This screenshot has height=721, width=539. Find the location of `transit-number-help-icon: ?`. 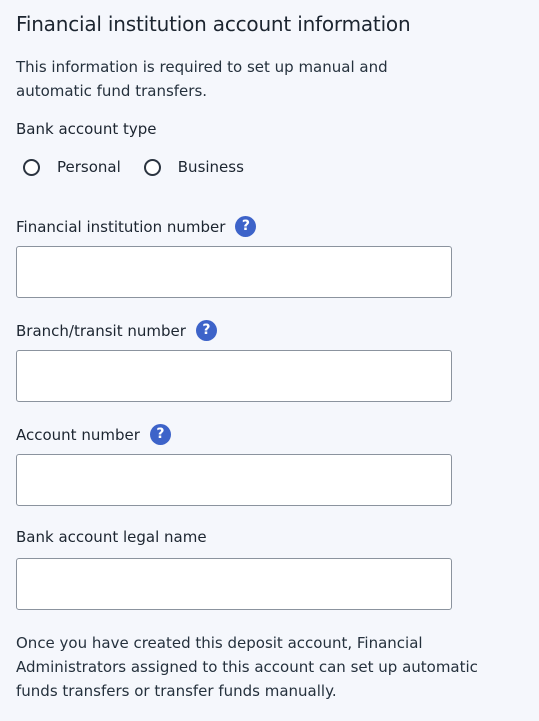

transit-number-help-icon: ? is located at coordinates (206, 330).